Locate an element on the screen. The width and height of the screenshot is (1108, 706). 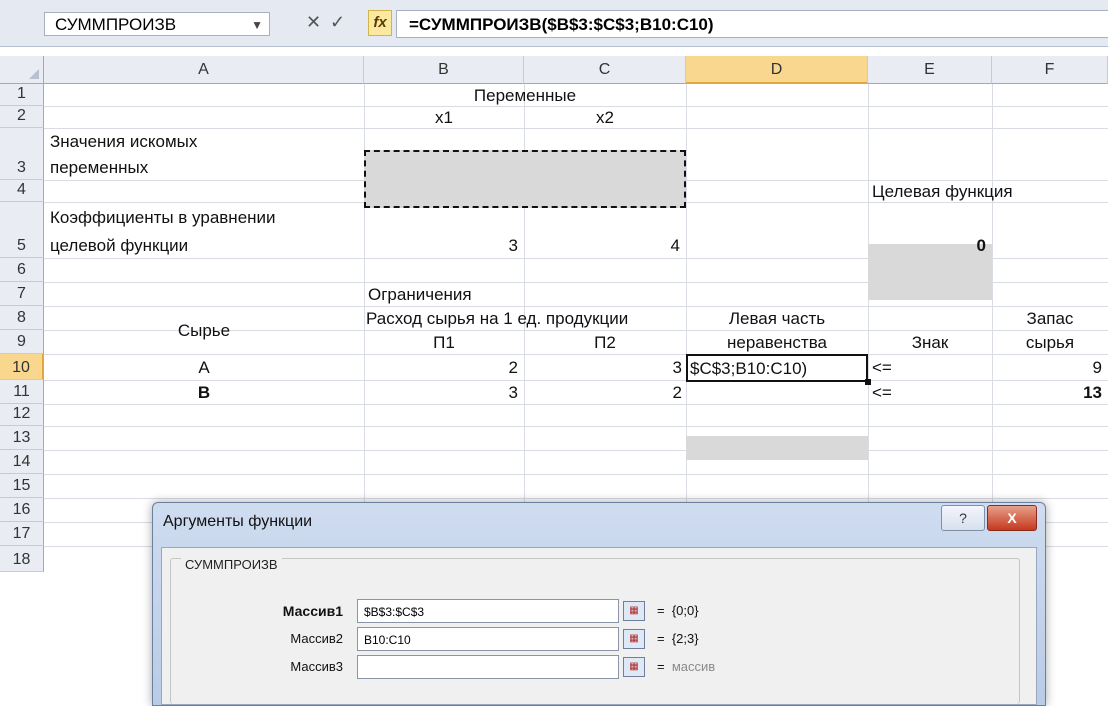
row-number: 4 is located at coordinates (21, 189).